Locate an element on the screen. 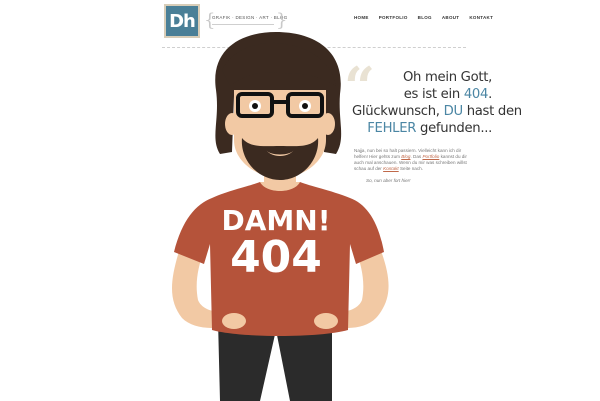 Image resolution: width=600 pixels, height=401 pixels. main-nav: Home Portfolio Blog About Kontakt is located at coordinates (423, 17).